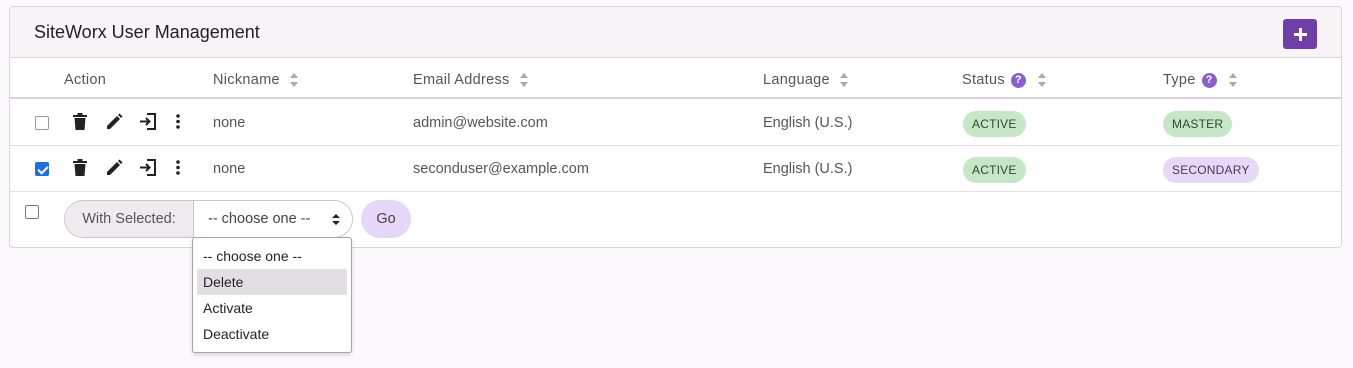 The width and height of the screenshot is (1353, 368). I want to click on go-button: Go, so click(386, 219).